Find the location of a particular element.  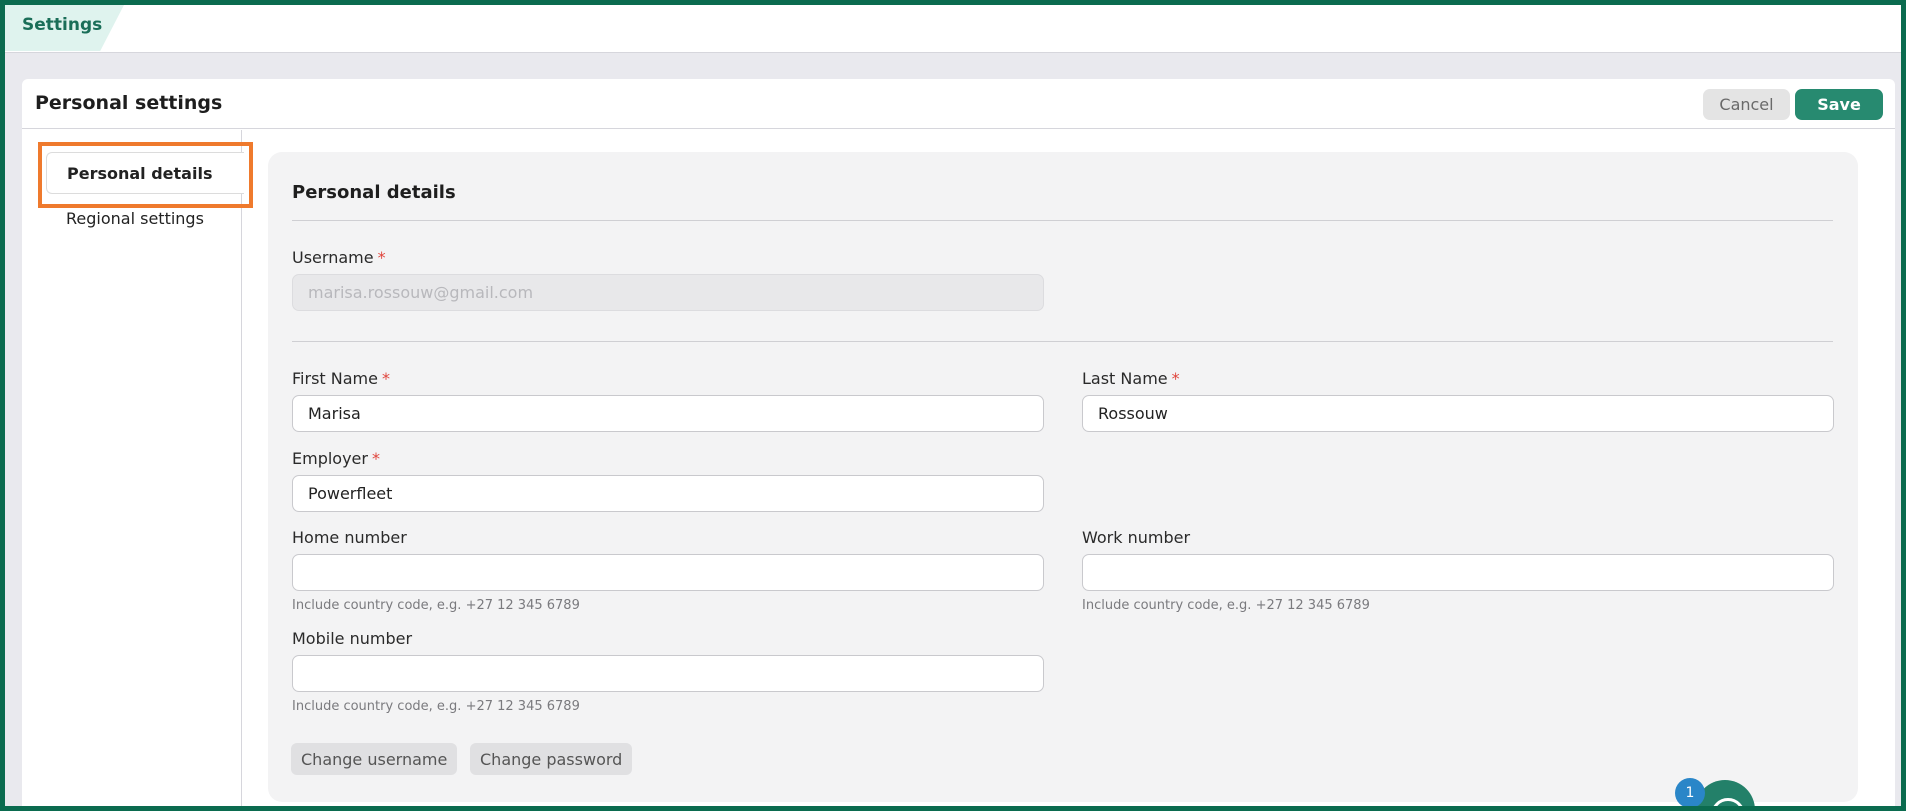

username-field is located at coordinates (668, 292).